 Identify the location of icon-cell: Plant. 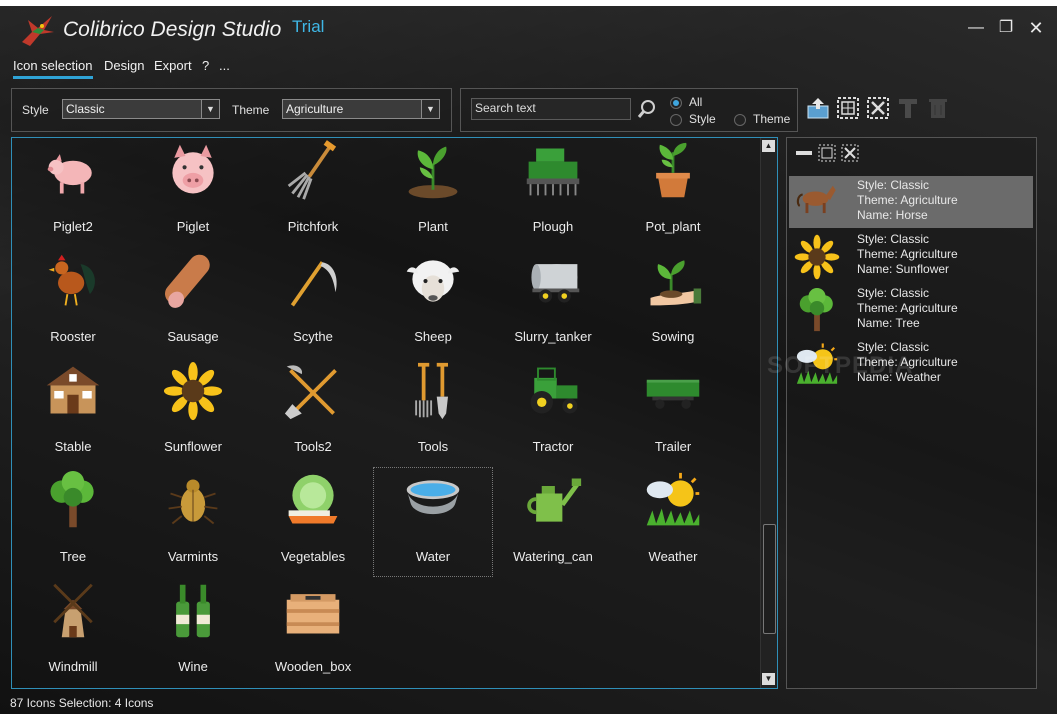
(433, 192).